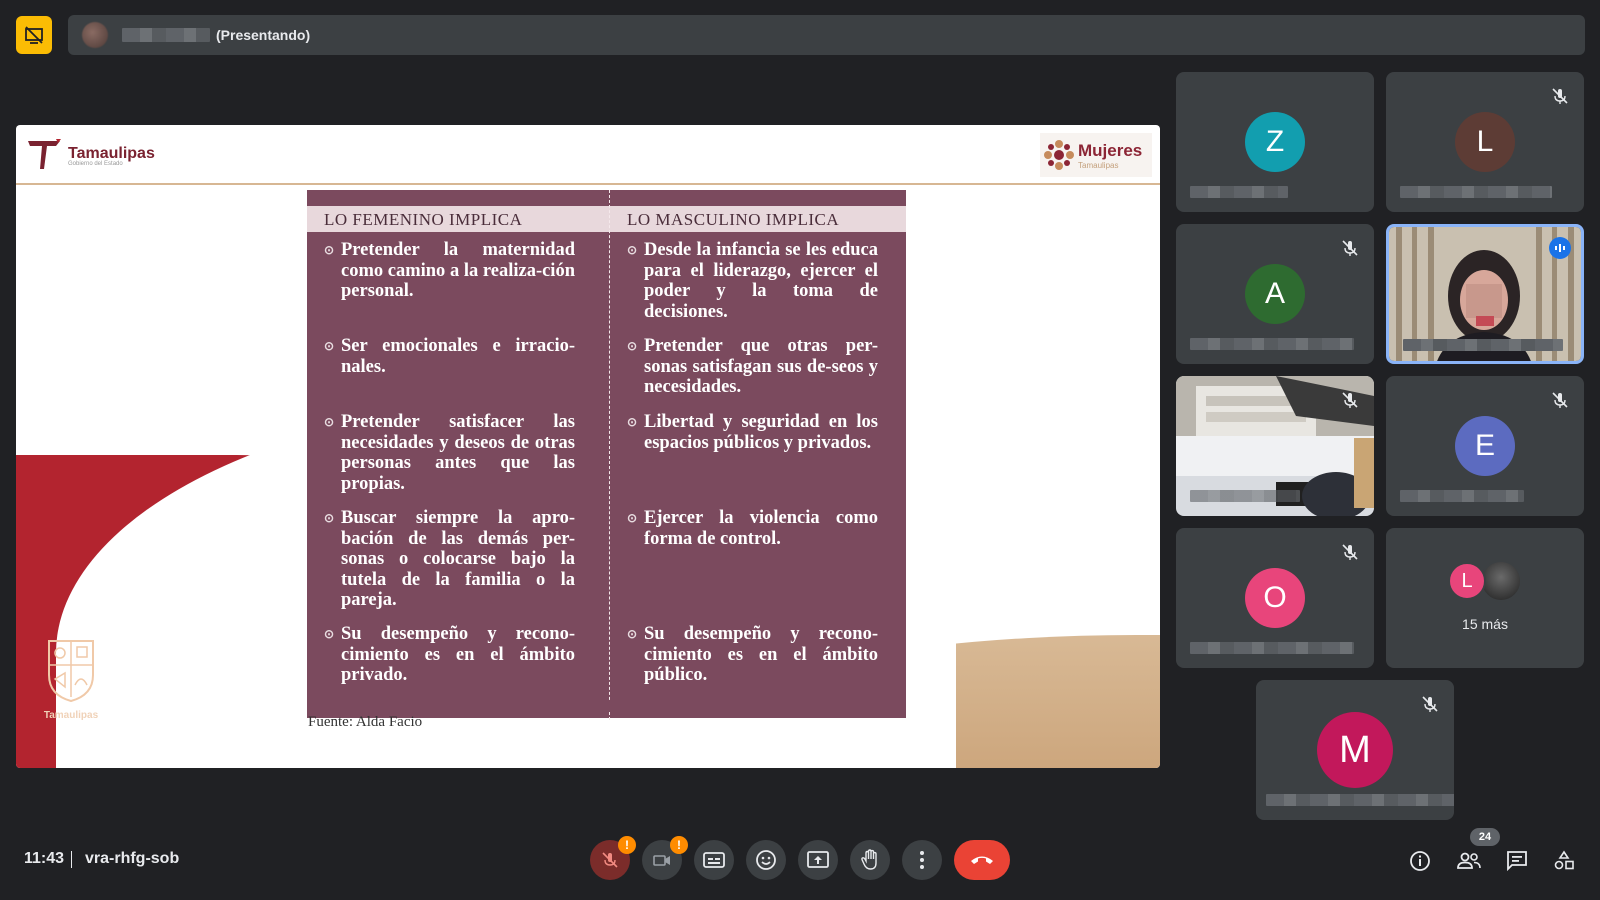 This screenshot has height=900, width=1600. What do you see at coordinates (661, 860) in the screenshot?
I see `camera-off-icon` at bounding box center [661, 860].